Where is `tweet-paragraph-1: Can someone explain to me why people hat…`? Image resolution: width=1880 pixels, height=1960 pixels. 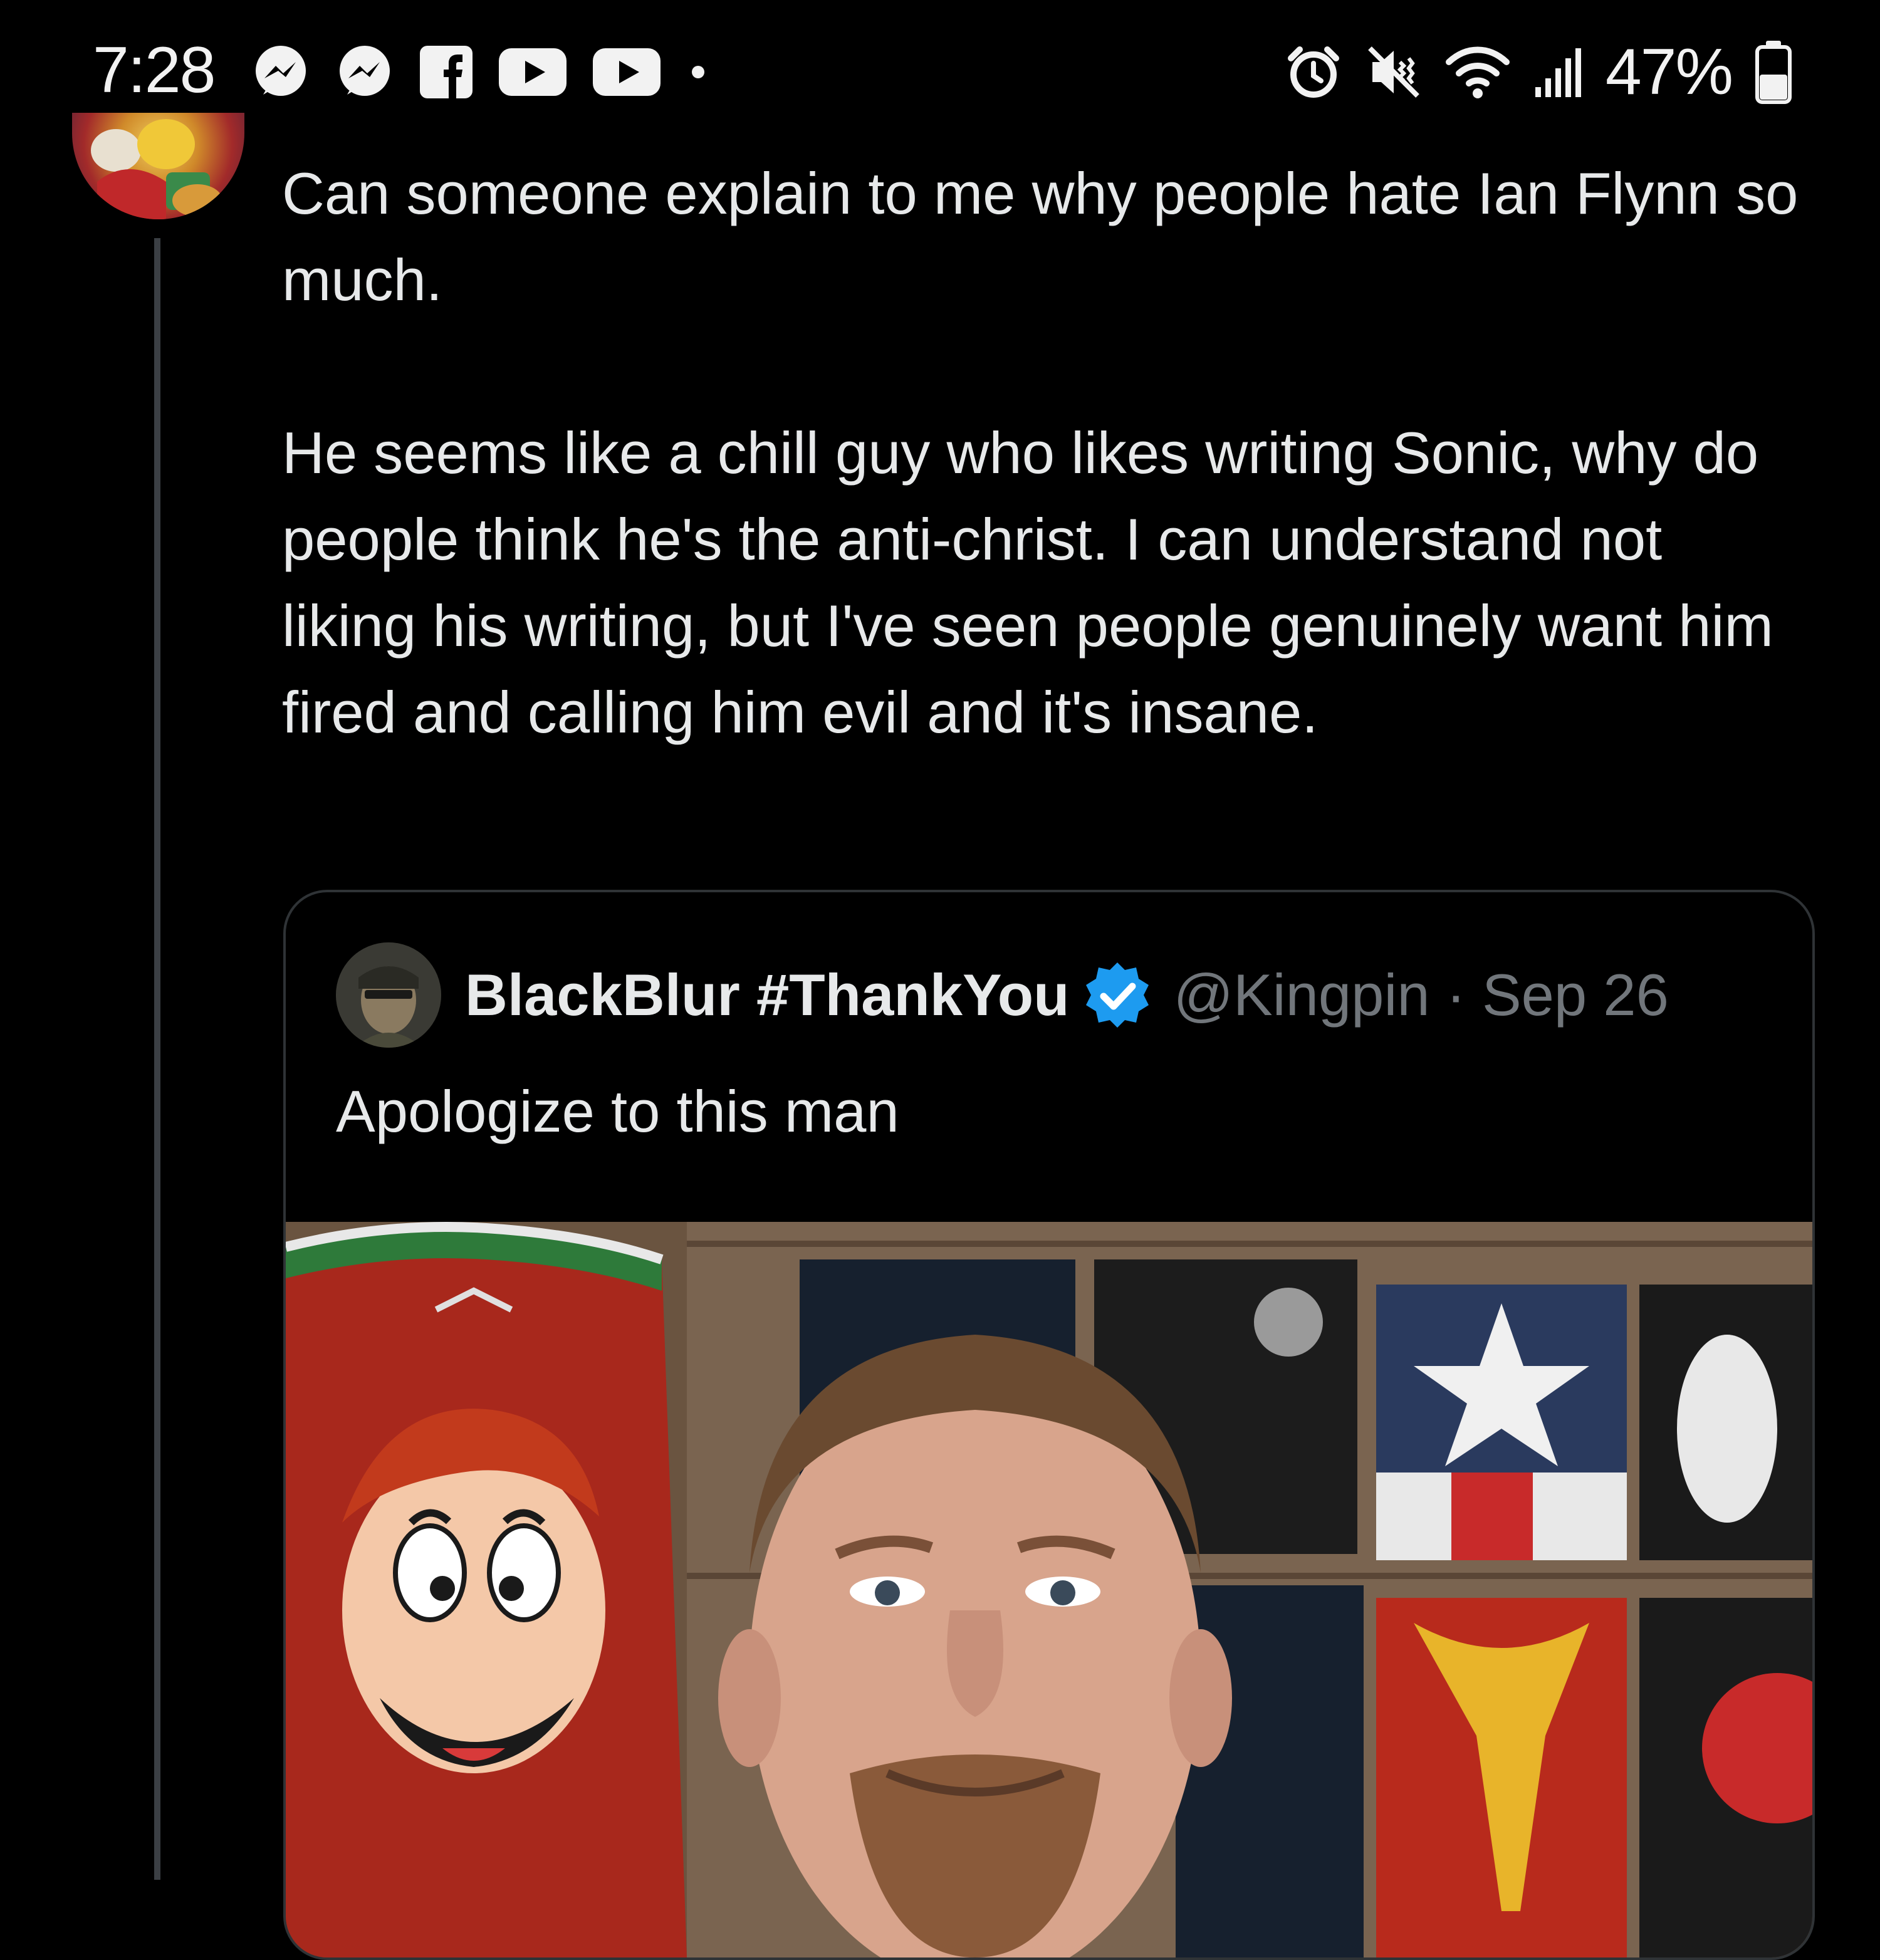 tweet-paragraph-1: Can someone explain to me why people hat… is located at coordinates (1040, 236).